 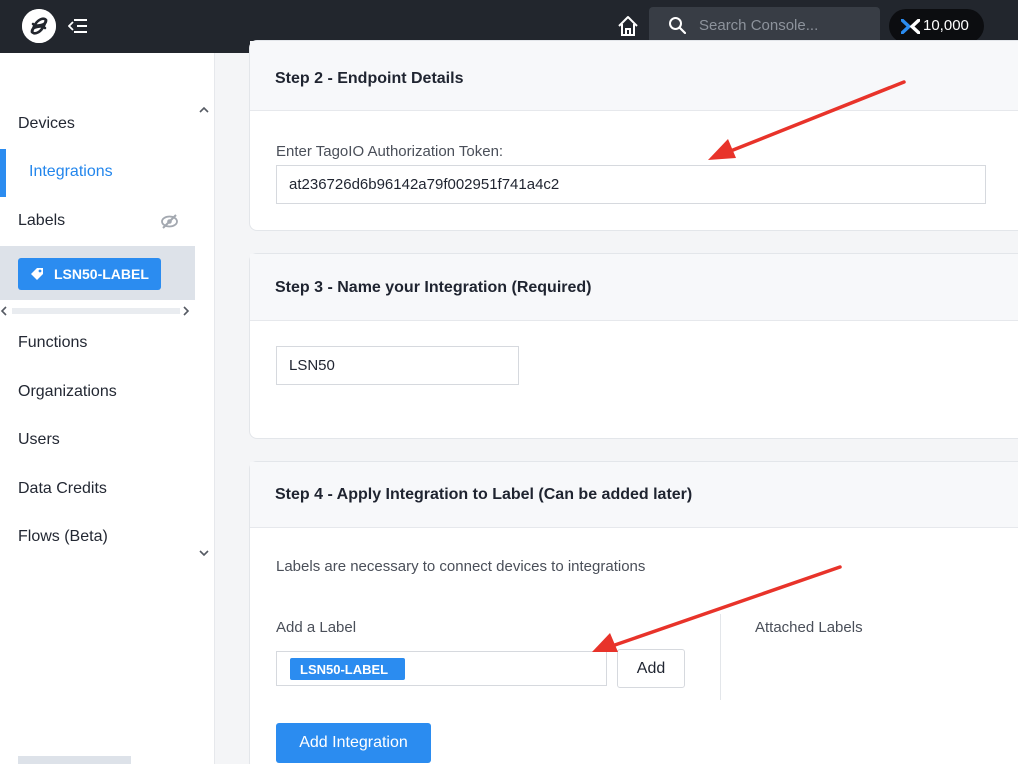 I want to click on attached-labels-heading: Attached Labels, so click(x=809, y=627).